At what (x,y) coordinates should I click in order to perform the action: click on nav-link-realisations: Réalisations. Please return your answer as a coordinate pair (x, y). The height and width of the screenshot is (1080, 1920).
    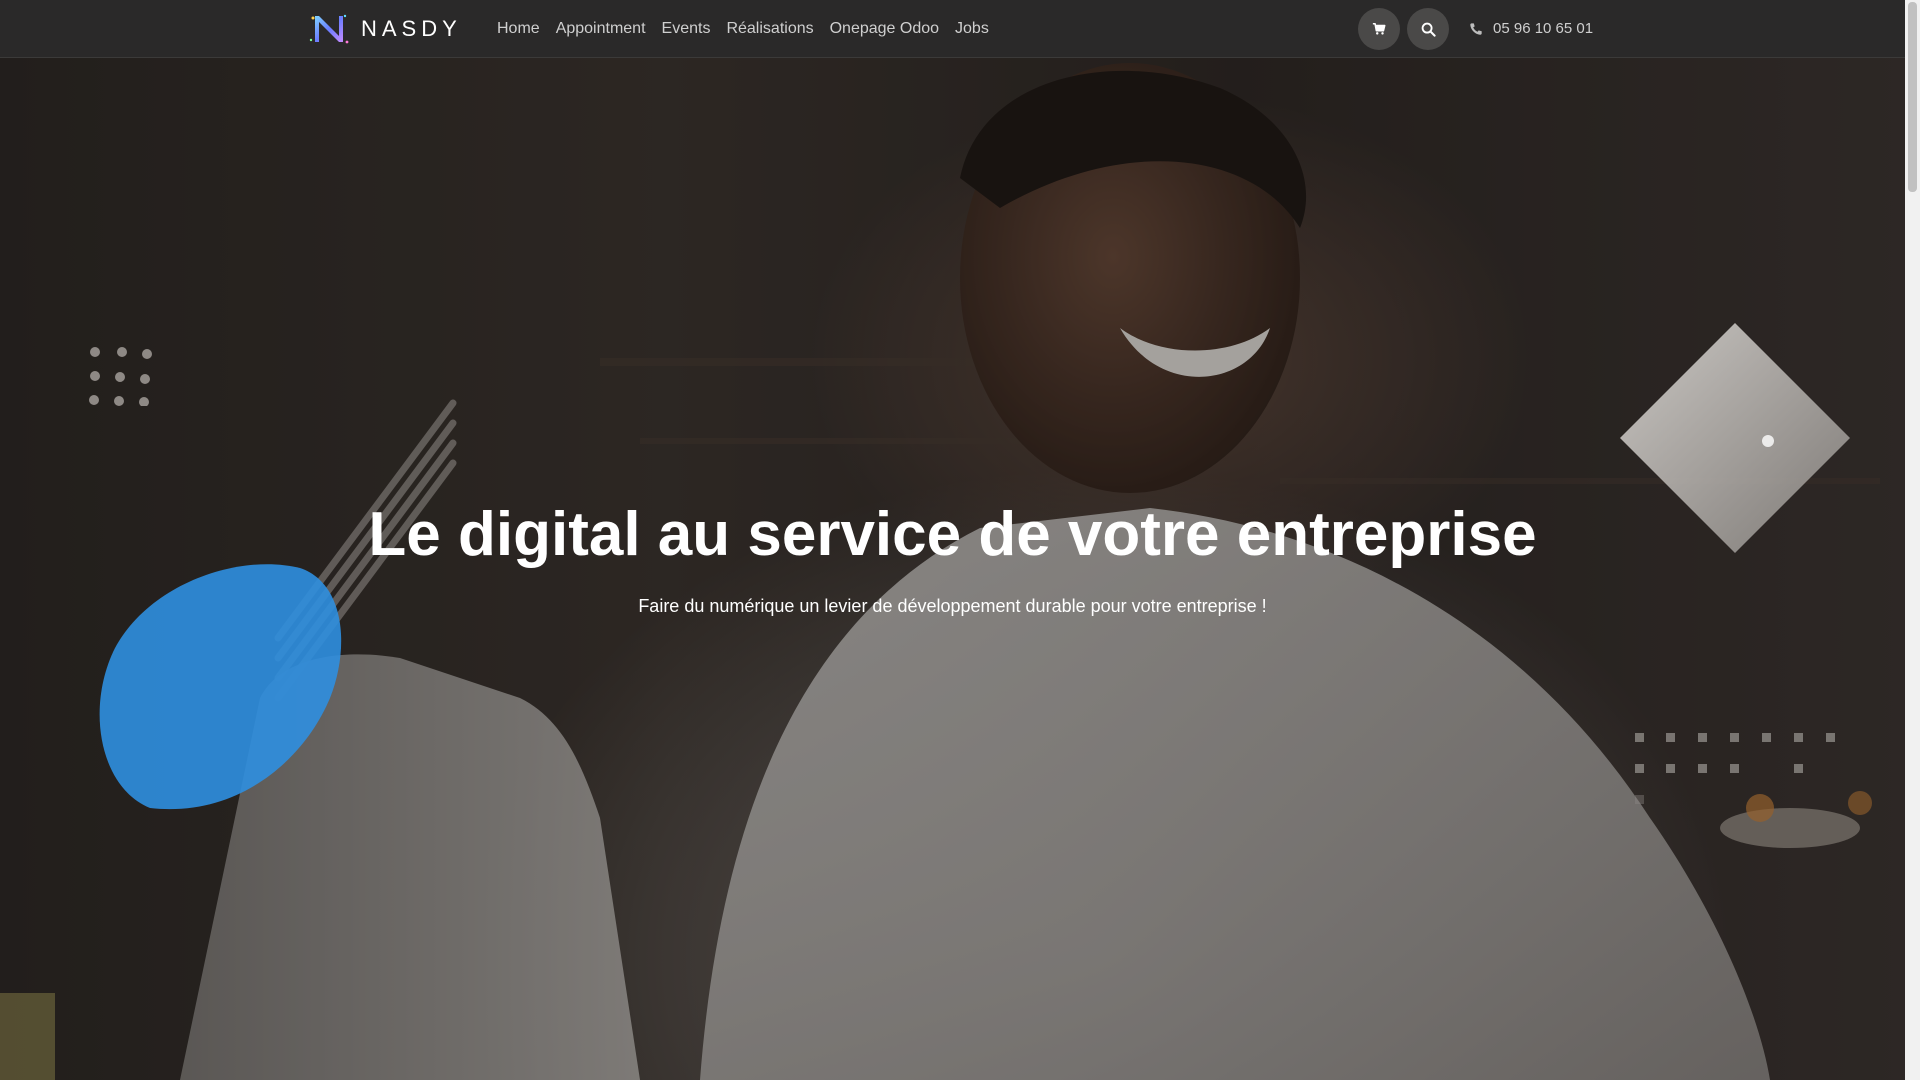
    Looking at the image, I should click on (769, 28).